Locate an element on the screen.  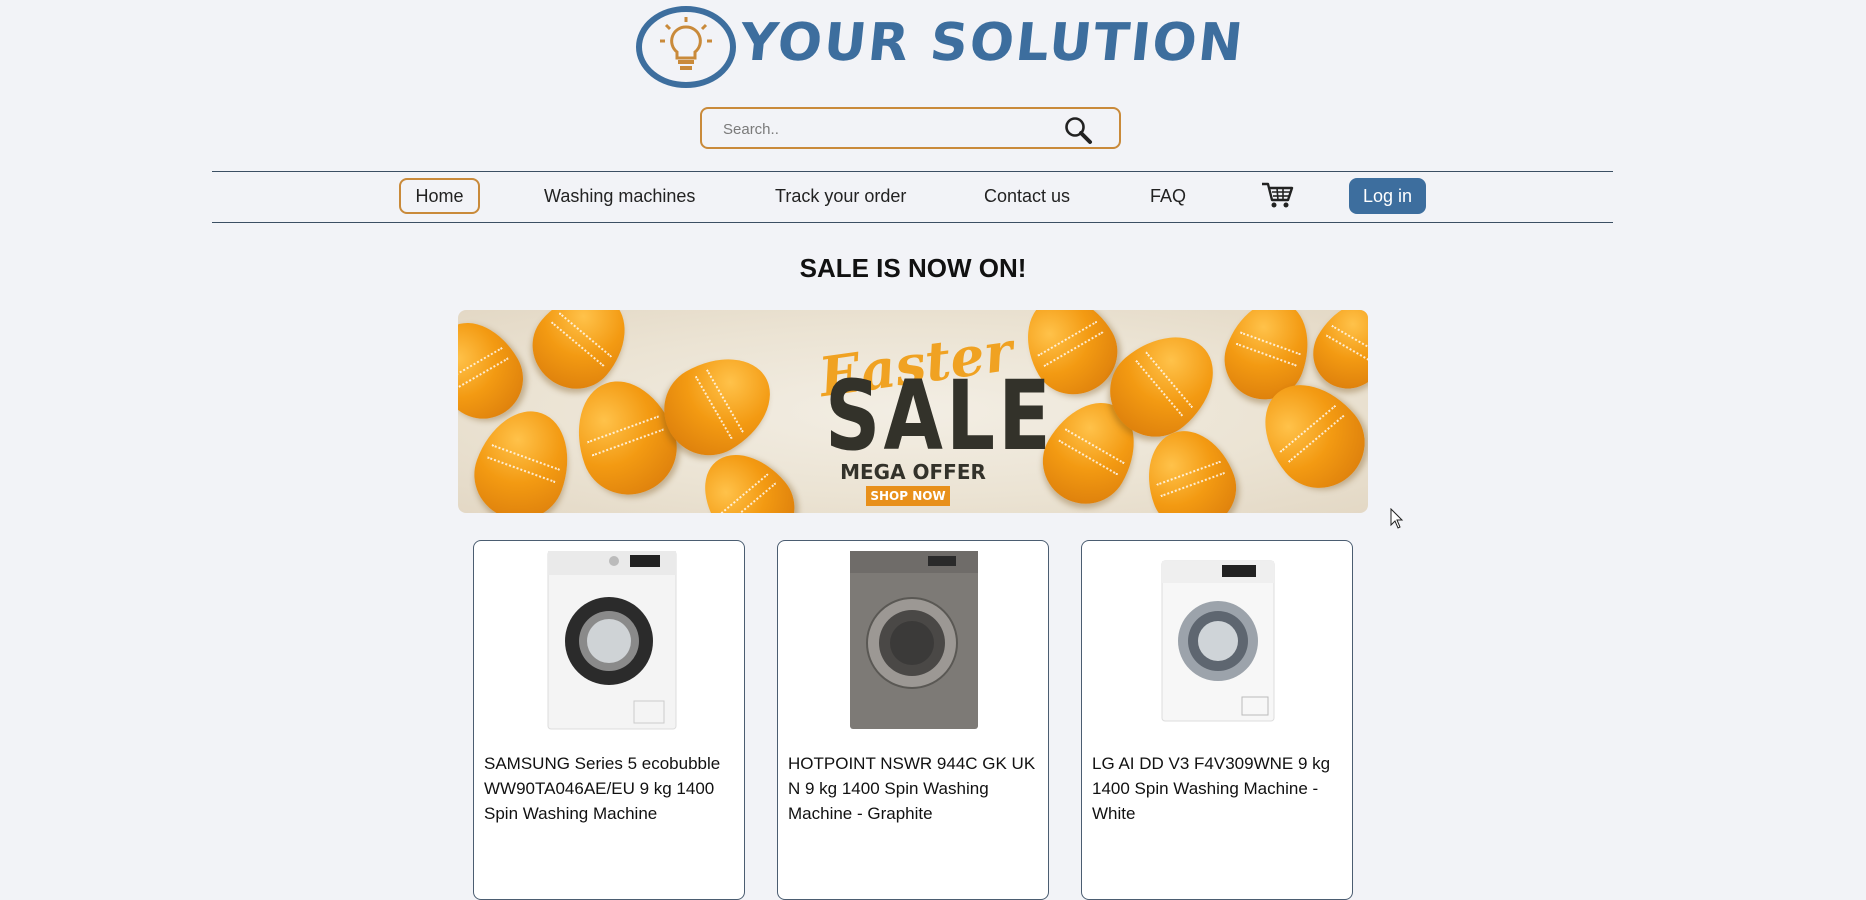
logo-text: YOUR SOLUTION is located at coordinates (992, 43).